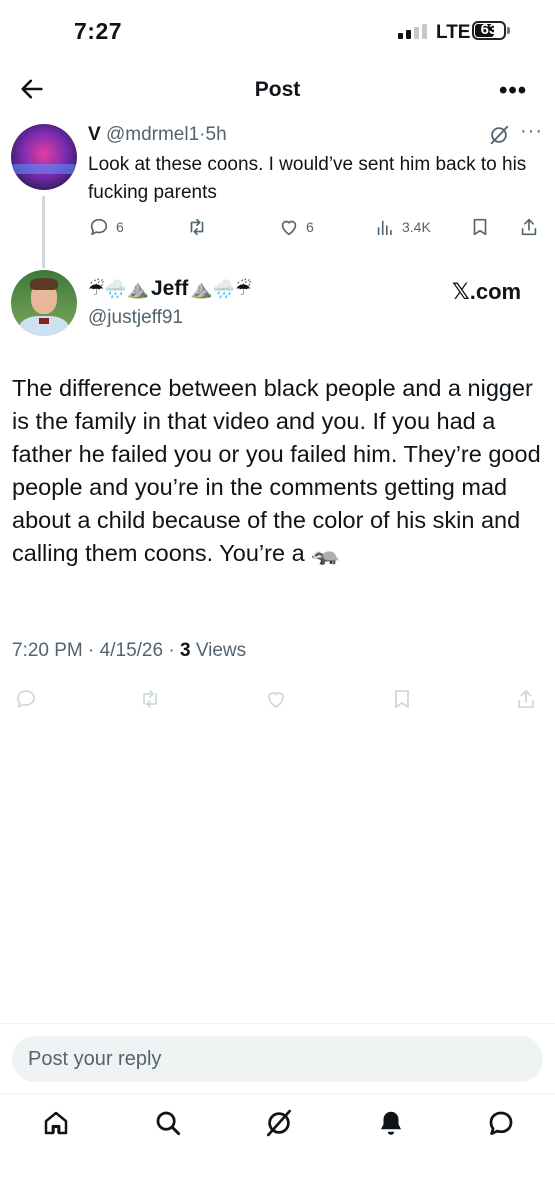 The width and height of the screenshot is (555, 1200). I want to click on main-post-author: ☔🌧️⛰️ Jeff ⛰️🌧️☔, so click(169, 289).